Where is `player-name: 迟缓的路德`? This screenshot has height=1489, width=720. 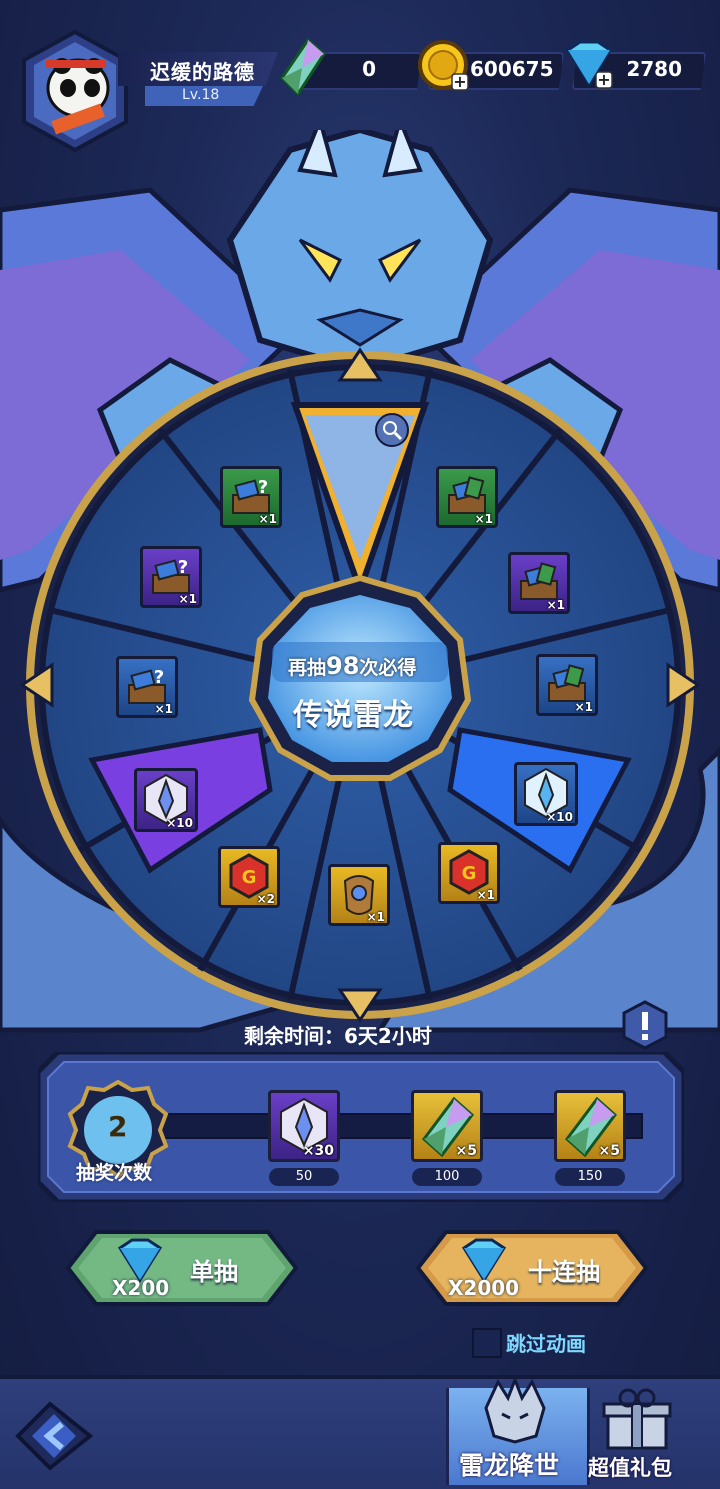
player-name: 迟缓的路德 is located at coordinates (202, 72).